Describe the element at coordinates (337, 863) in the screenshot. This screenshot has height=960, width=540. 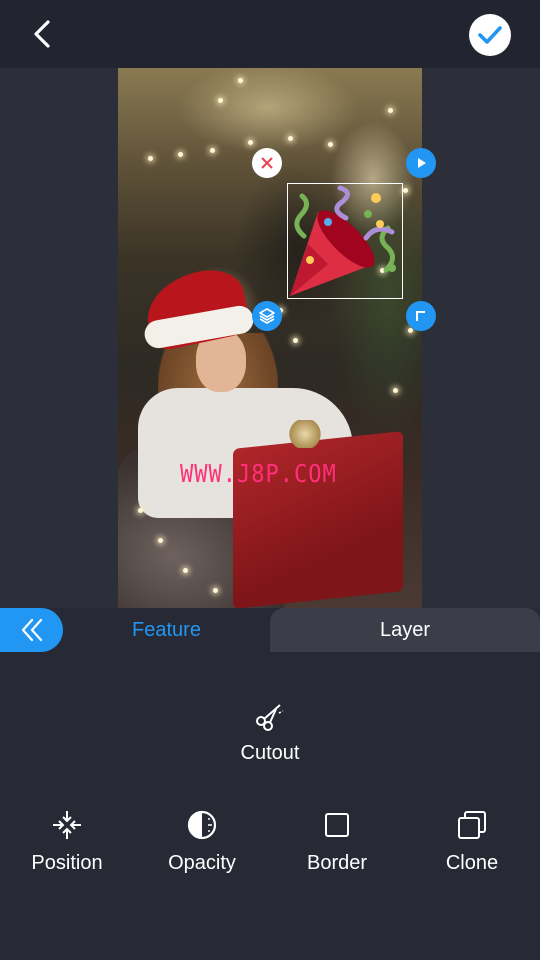
I see `border-label: Border` at that location.